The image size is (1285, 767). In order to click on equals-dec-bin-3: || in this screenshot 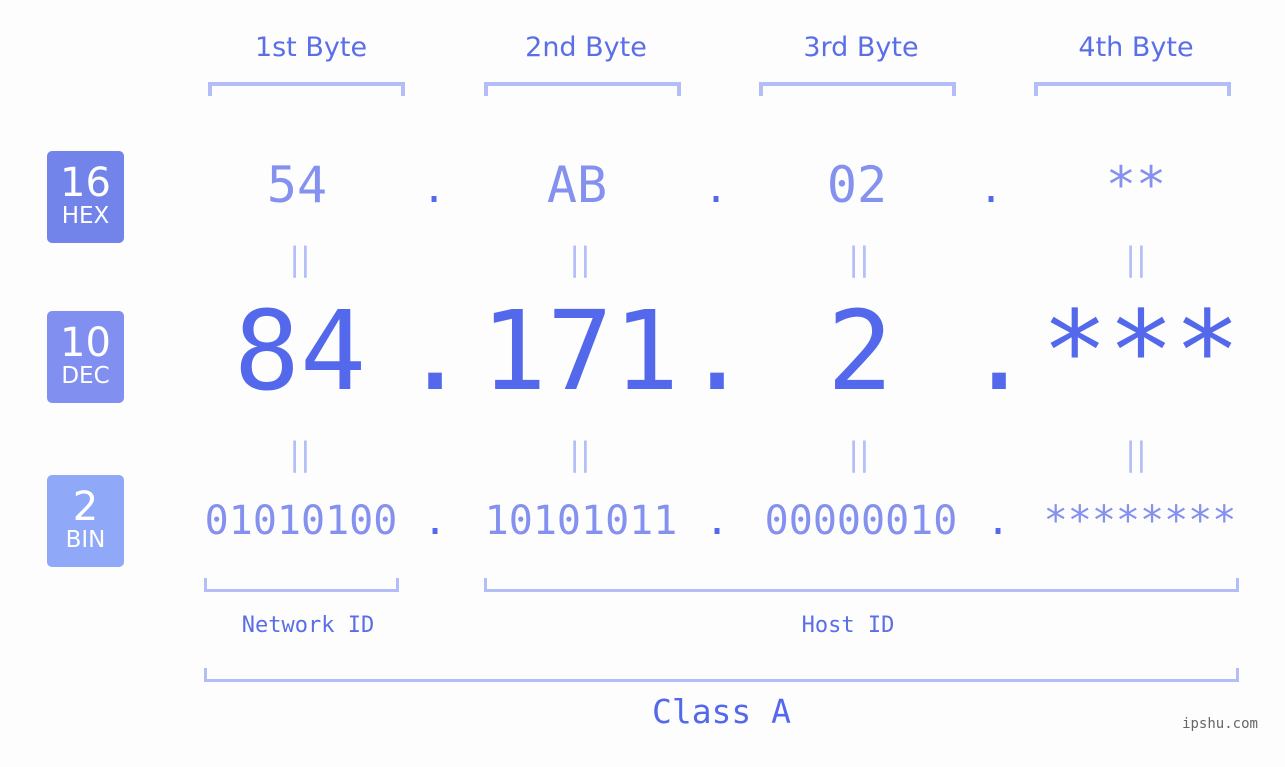, I will do `click(859, 454)`.